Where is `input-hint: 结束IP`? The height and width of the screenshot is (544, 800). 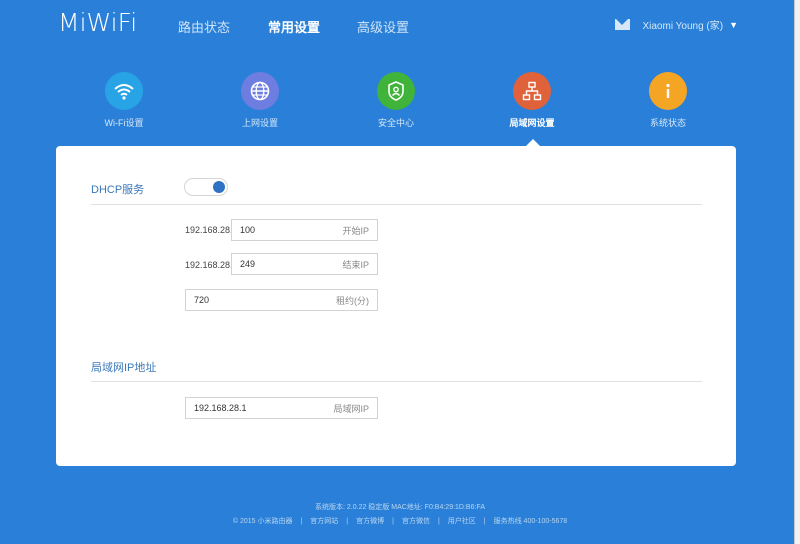
input-hint: 结束IP is located at coordinates (355, 264).